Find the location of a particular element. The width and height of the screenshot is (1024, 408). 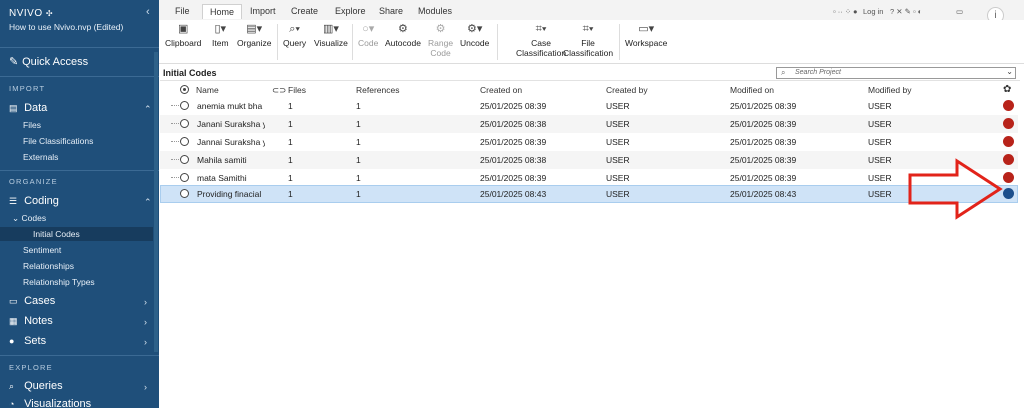

tab-create: Create is located at coordinates (304, 11).